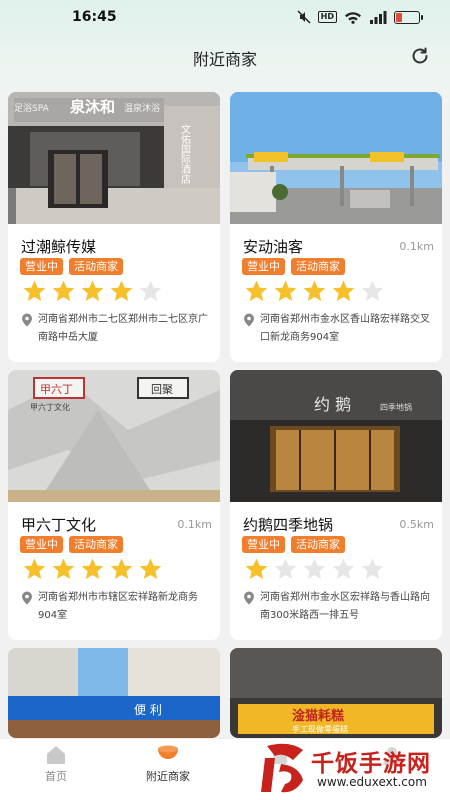 The image size is (450, 800). Describe the element at coordinates (345, 606) in the screenshot. I see `address-text: 河南省郑州市金水区宏祥路与香山路向南300米路西一排五号` at that location.